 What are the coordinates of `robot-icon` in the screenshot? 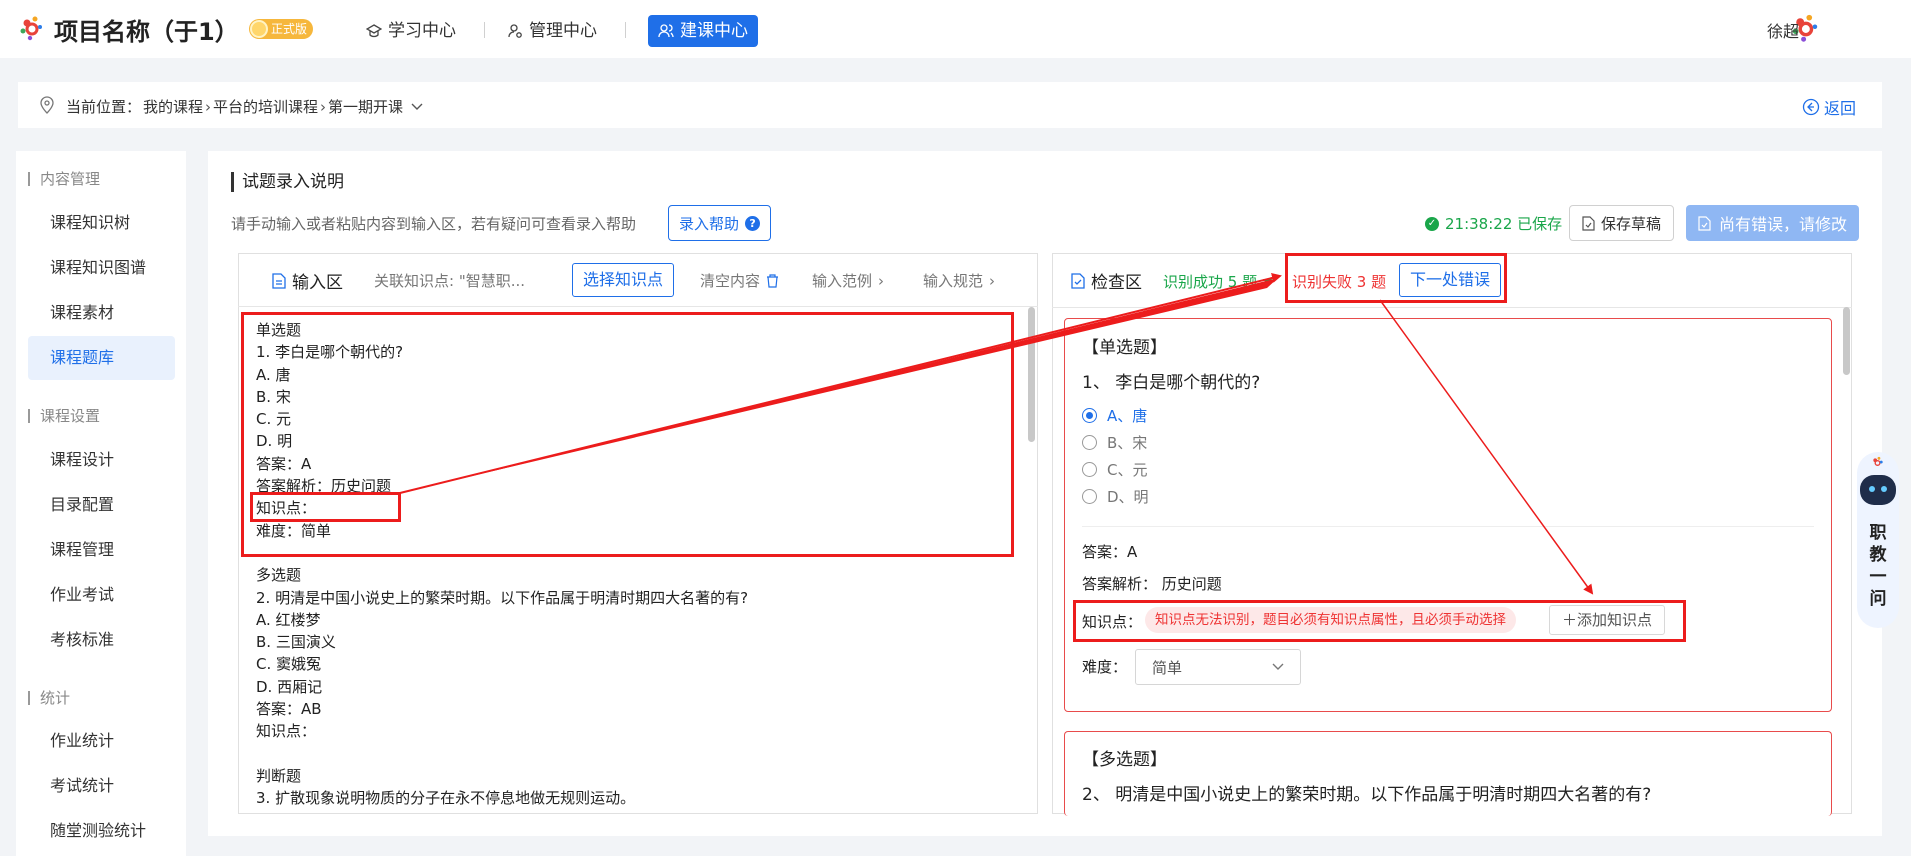 It's located at (1878, 490).